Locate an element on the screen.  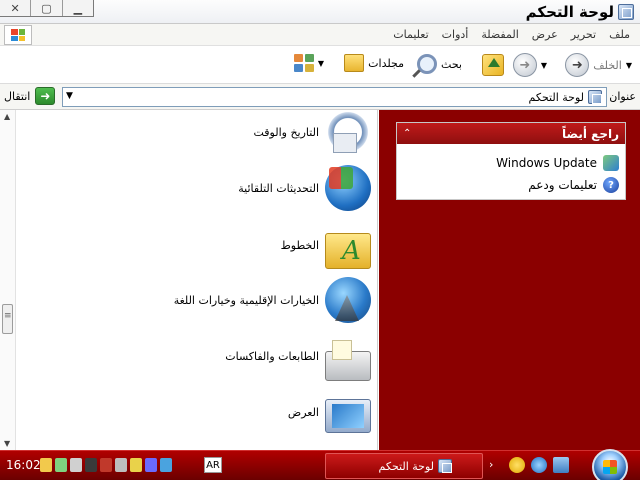
address-dropdown-icon: ▼ is located at coordinates (69, 96).